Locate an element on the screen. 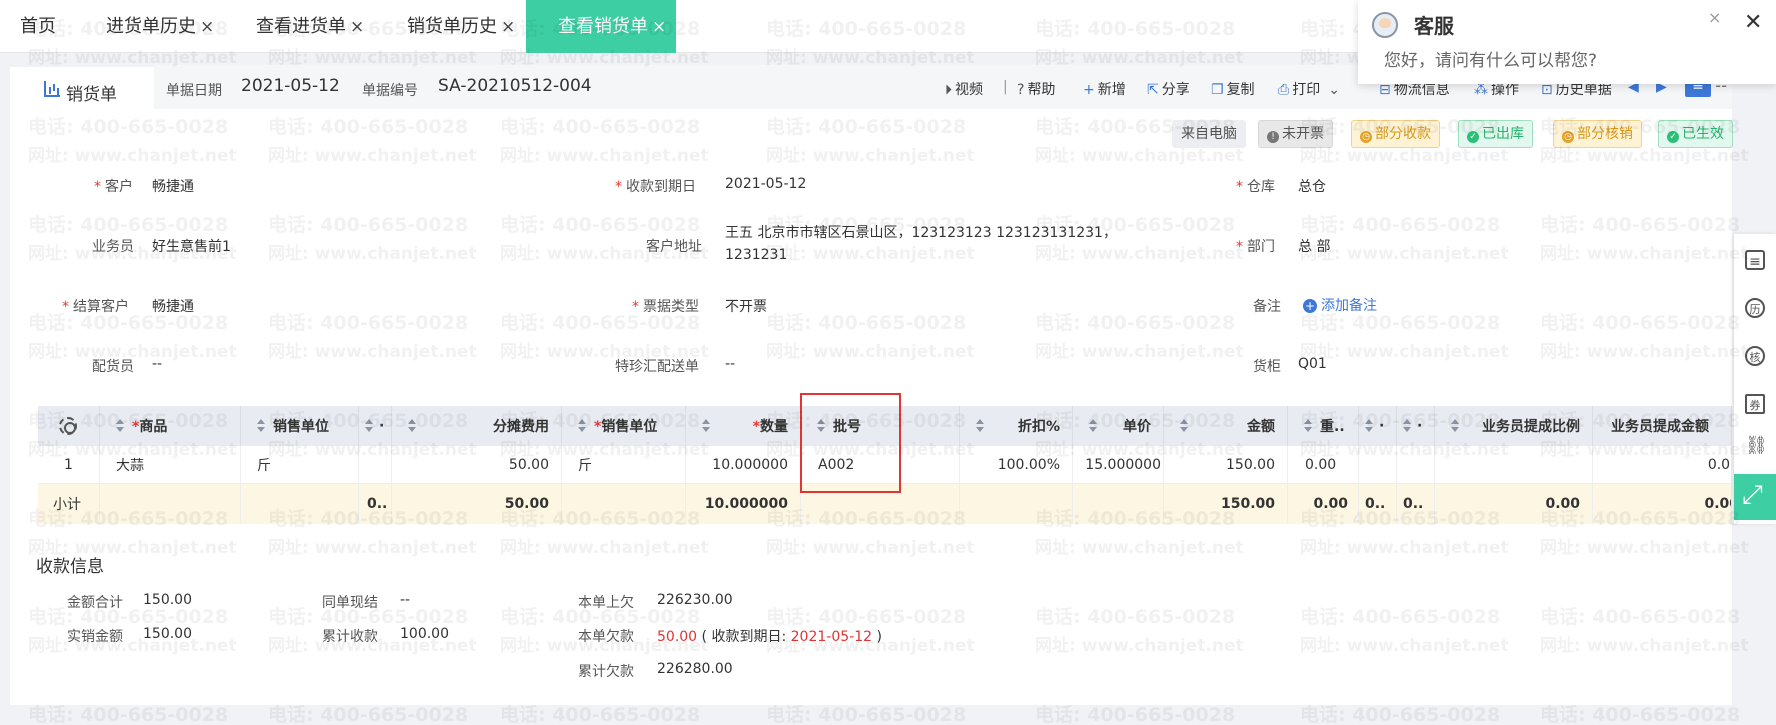 This screenshot has width=1776, height=725. print-label: 打印 is located at coordinates (1306, 90).